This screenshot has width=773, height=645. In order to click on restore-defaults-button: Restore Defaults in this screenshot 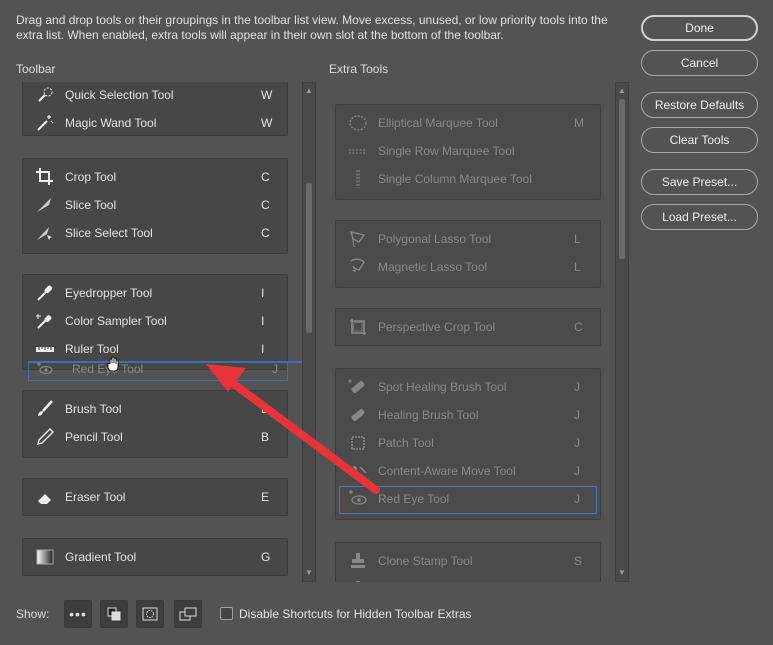, I will do `click(699, 105)`.